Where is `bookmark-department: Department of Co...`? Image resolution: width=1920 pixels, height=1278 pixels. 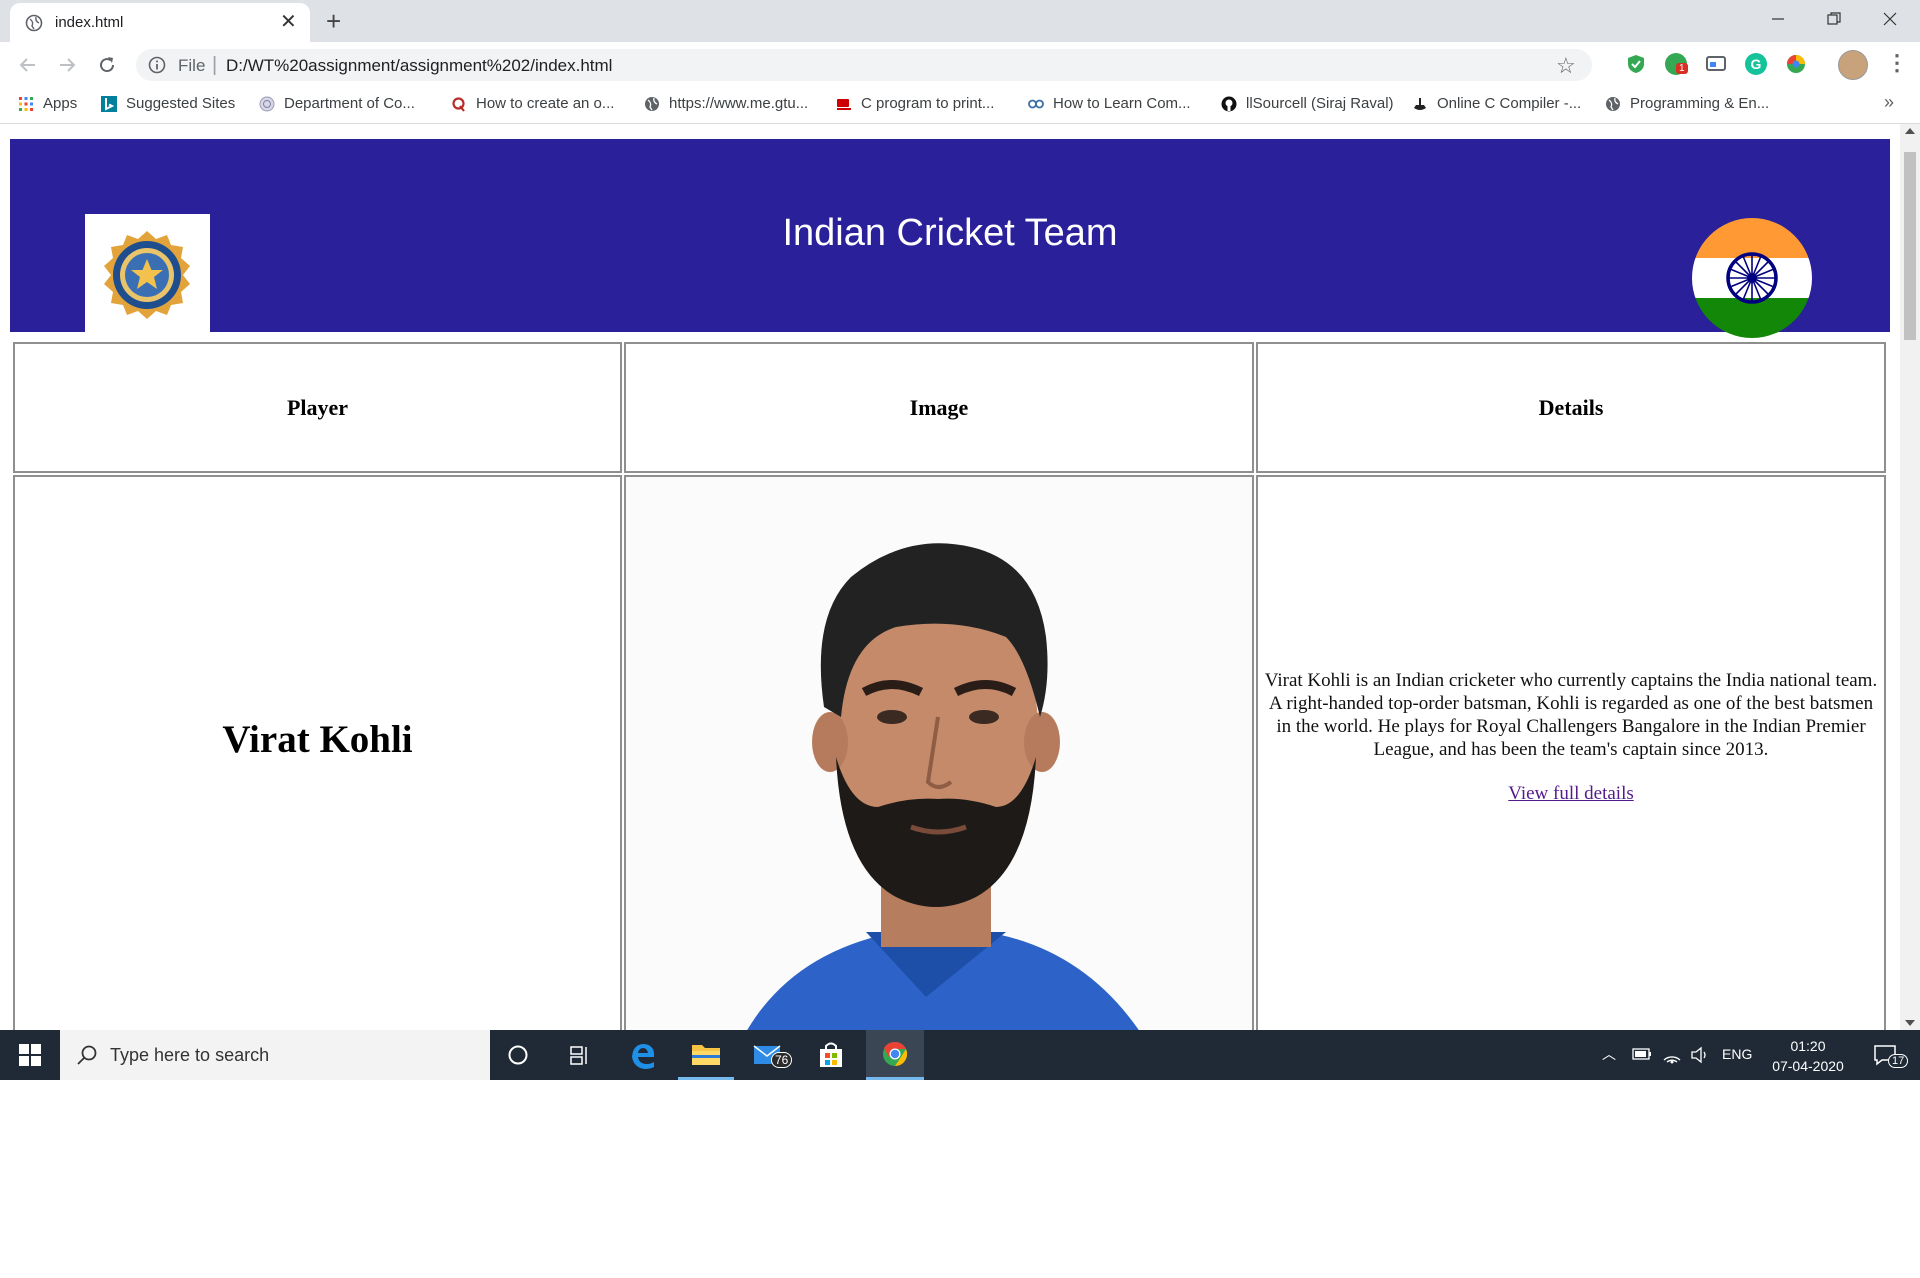
bookmark-department: Department of Co... is located at coordinates (337, 103).